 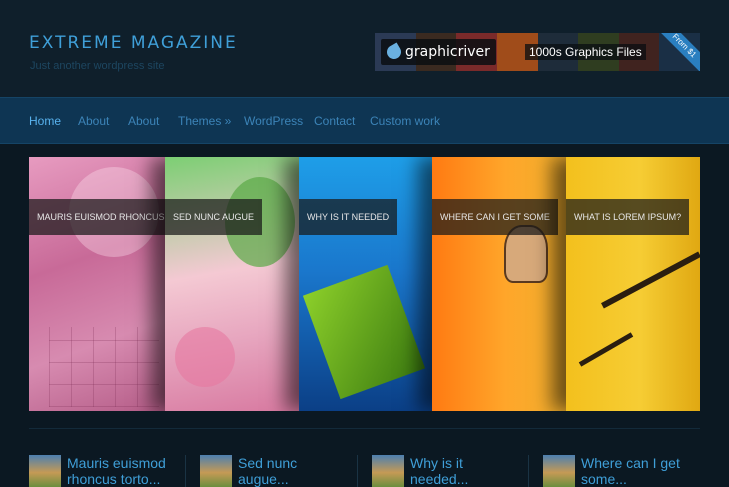 What do you see at coordinates (495, 217) in the screenshot?
I see `slider-caption: WHERE CAN I GET SOME` at bounding box center [495, 217].